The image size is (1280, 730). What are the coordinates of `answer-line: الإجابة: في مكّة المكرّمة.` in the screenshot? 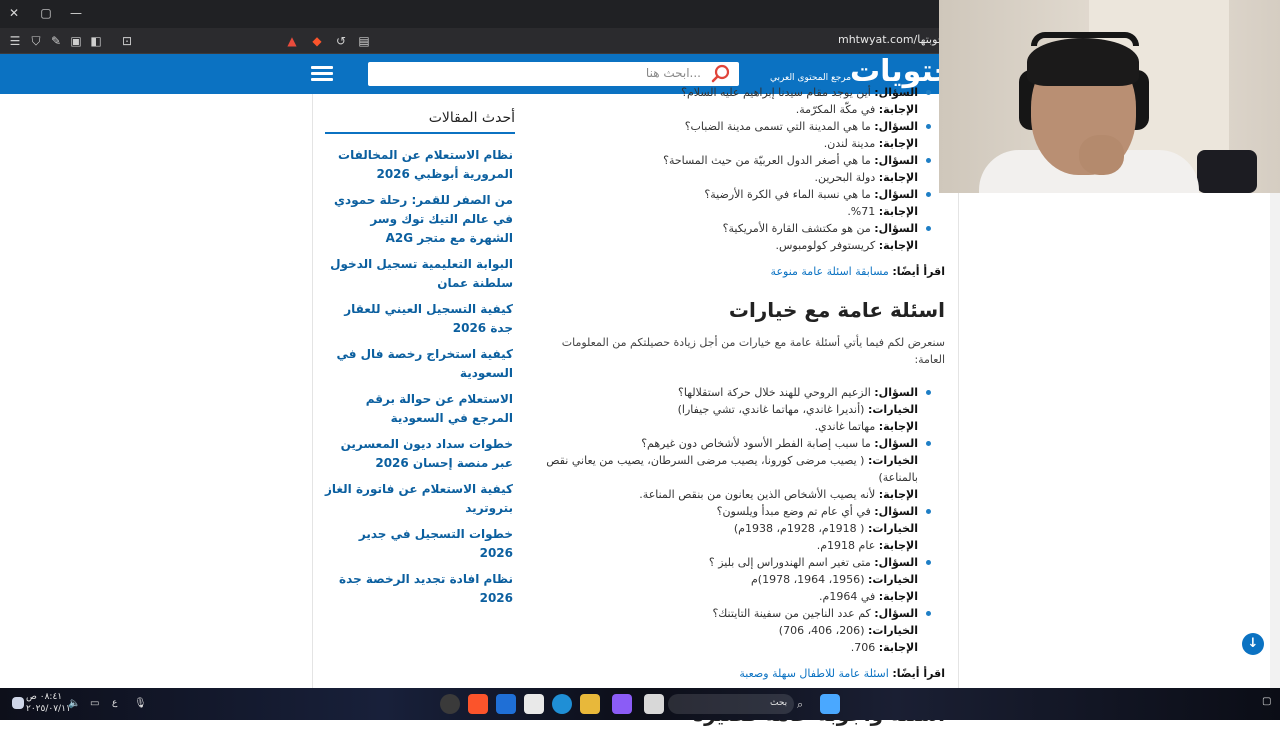 It's located at (731, 109).